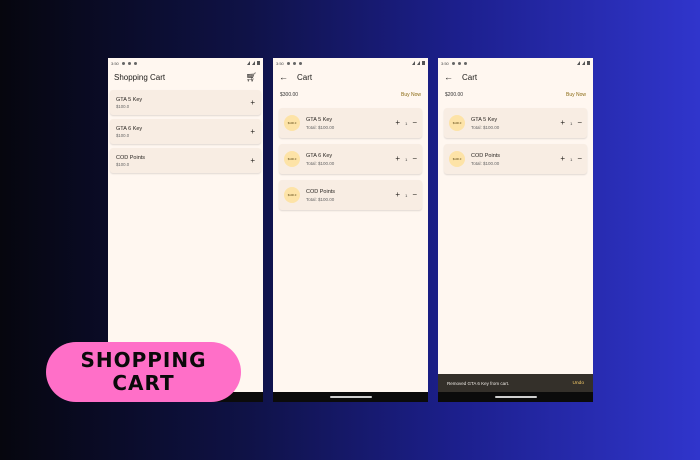 The image size is (700, 460). What do you see at coordinates (515, 383) in the screenshot?
I see `snackbar: Removed GTA 6 Key from cart. Undo` at bounding box center [515, 383].